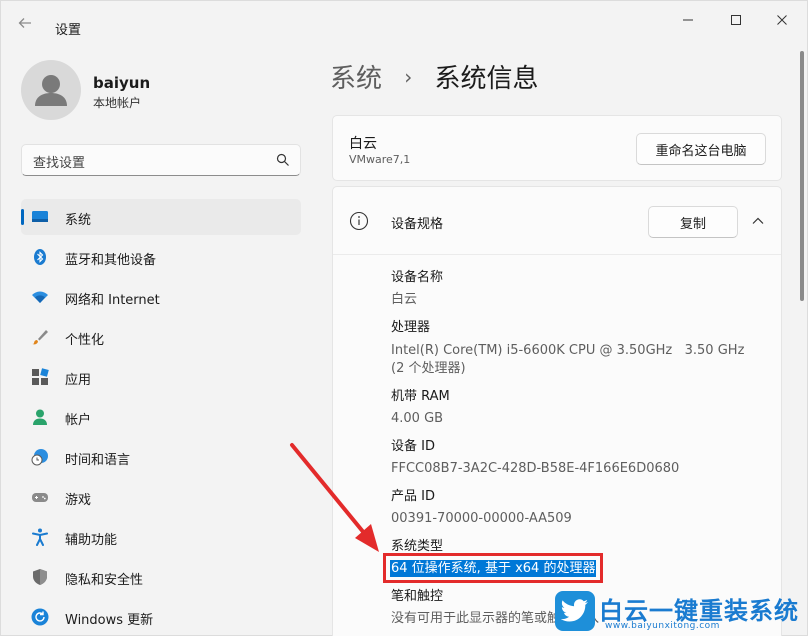  Describe the element at coordinates (68, 30) in the screenshot. I see `app-title: 设置` at that location.